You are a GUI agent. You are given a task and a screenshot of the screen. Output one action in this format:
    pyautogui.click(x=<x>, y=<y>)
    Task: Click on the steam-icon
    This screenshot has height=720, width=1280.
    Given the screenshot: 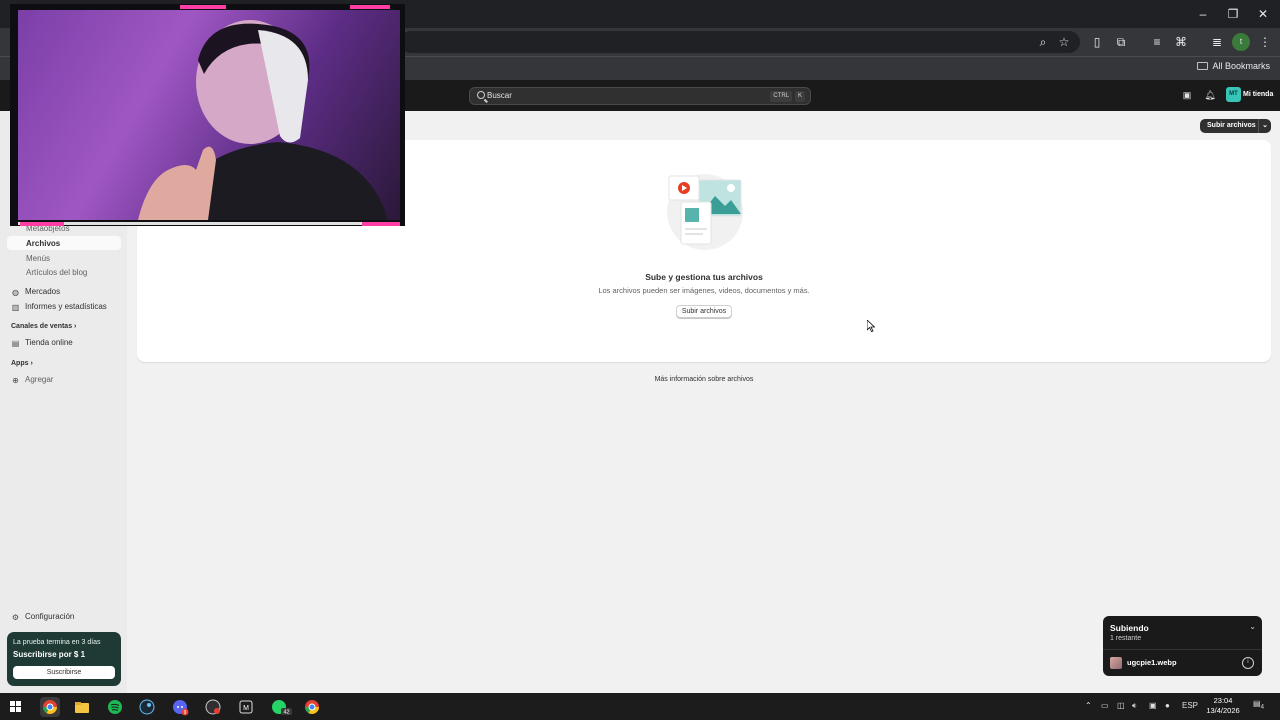 What is the action you would take?
    pyautogui.click(x=147, y=707)
    